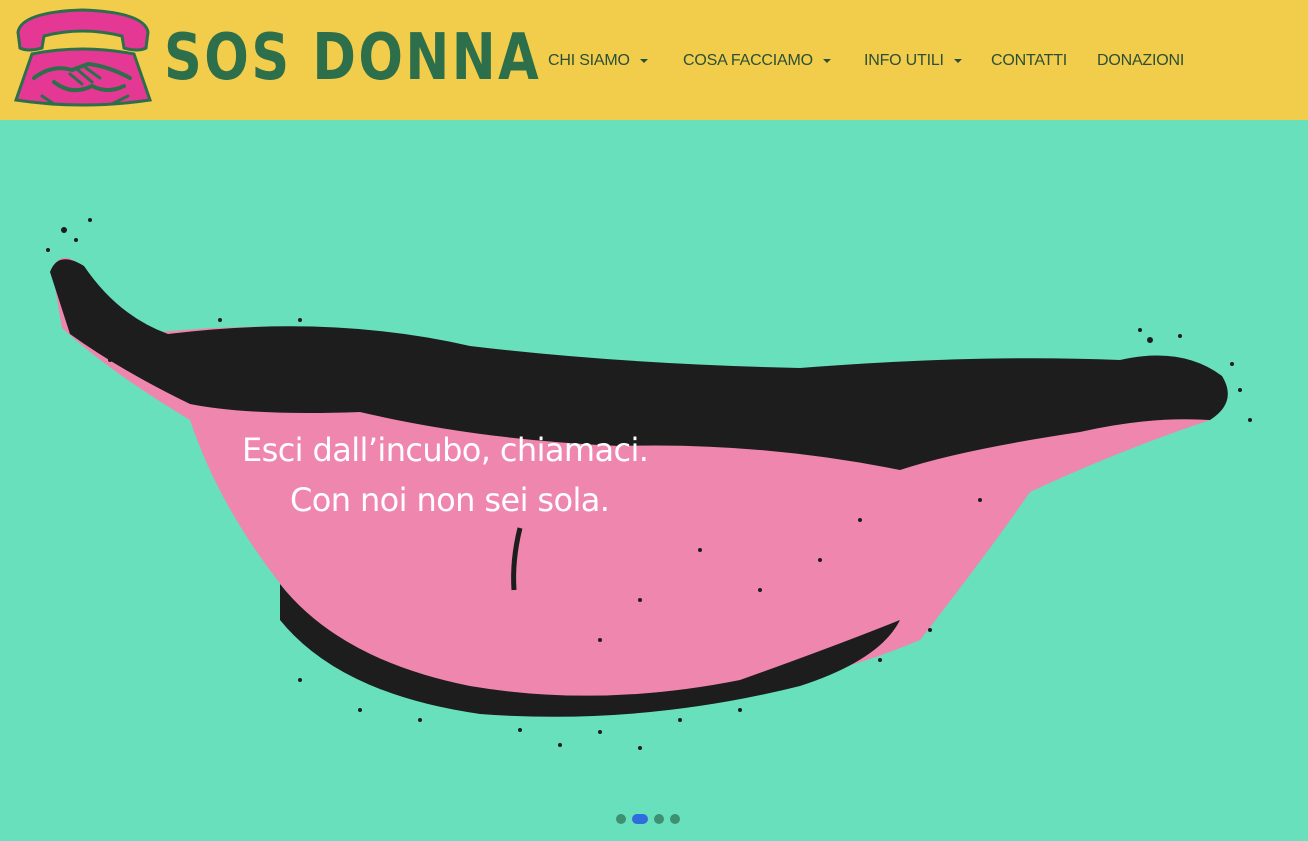 This screenshot has height=841, width=1308. I want to click on hero-caption-line-2: Con noi non sei sola., so click(450, 500).